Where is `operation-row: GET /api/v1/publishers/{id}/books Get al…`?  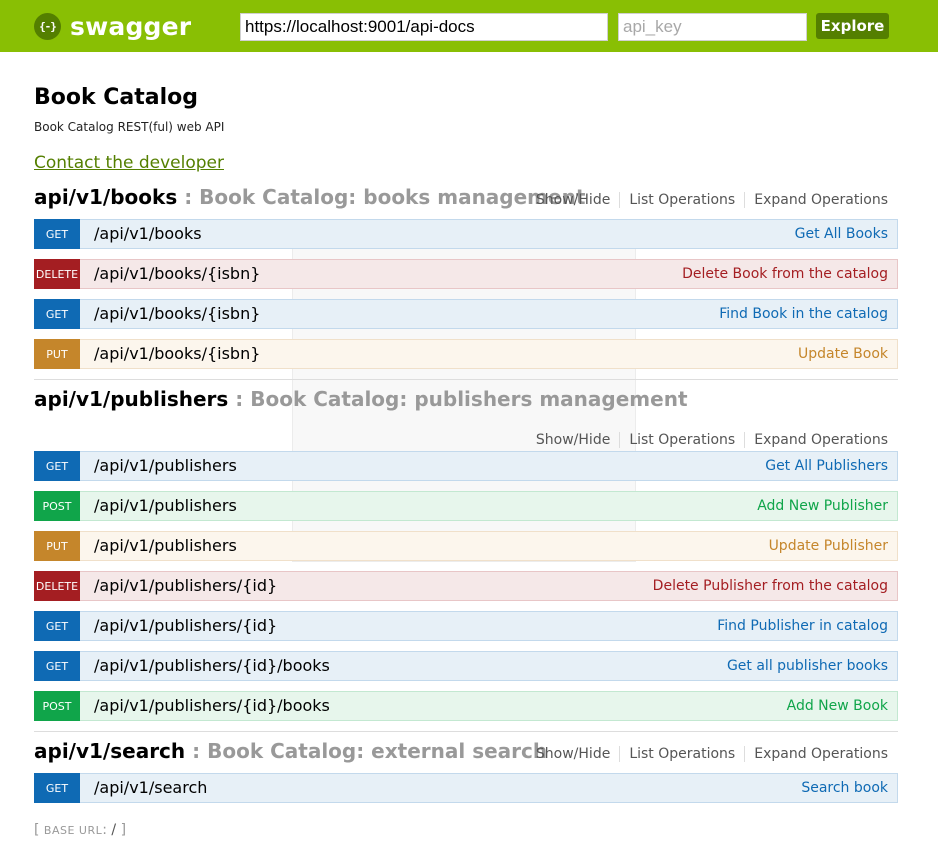
operation-row: GET /api/v1/publishers/{id}/books Get al… is located at coordinates (466, 666).